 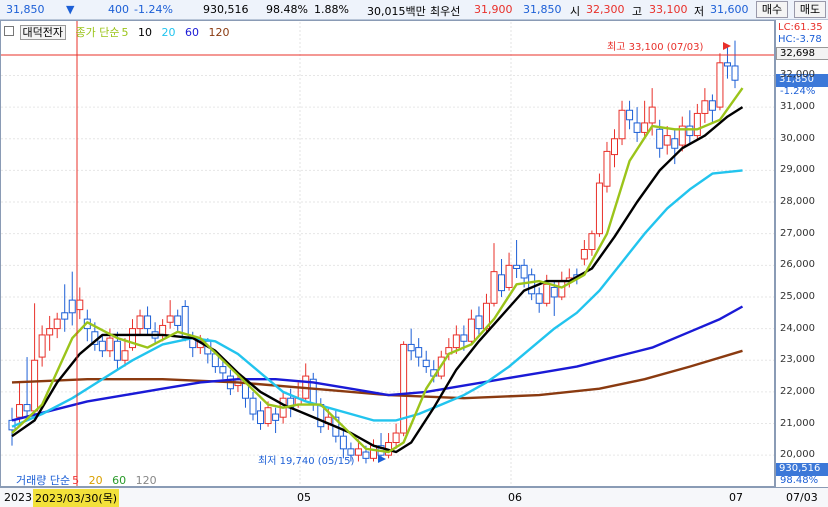 I want to click on chart-legend: 대덕전자 종가 단순 5 10 20 60 120, so click(x=119, y=32).